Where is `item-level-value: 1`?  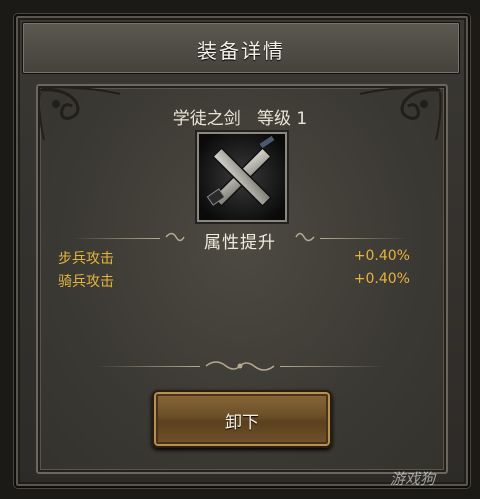
item-level-value: 1 is located at coordinates (302, 119).